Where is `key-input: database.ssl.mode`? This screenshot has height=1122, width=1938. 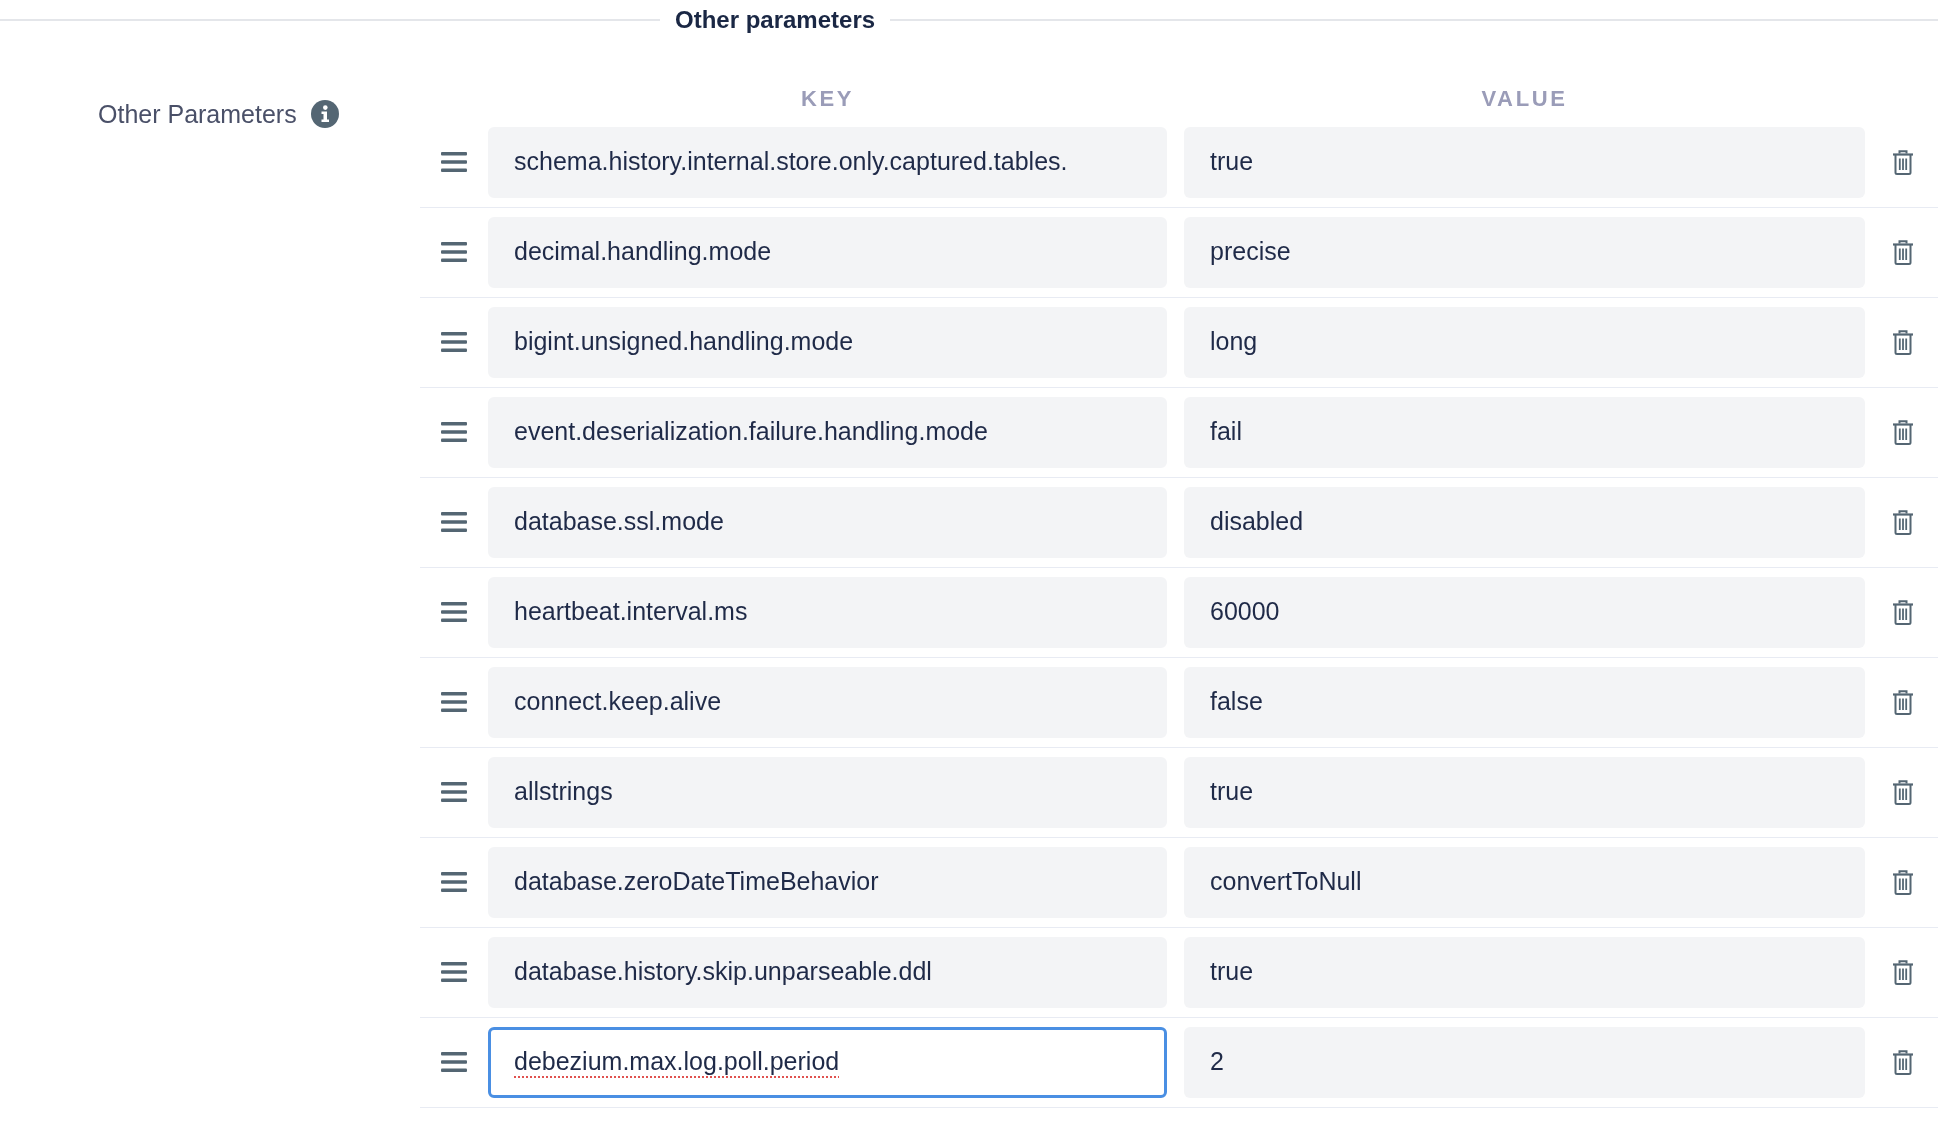
key-input: database.ssl.mode is located at coordinates (827, 522).